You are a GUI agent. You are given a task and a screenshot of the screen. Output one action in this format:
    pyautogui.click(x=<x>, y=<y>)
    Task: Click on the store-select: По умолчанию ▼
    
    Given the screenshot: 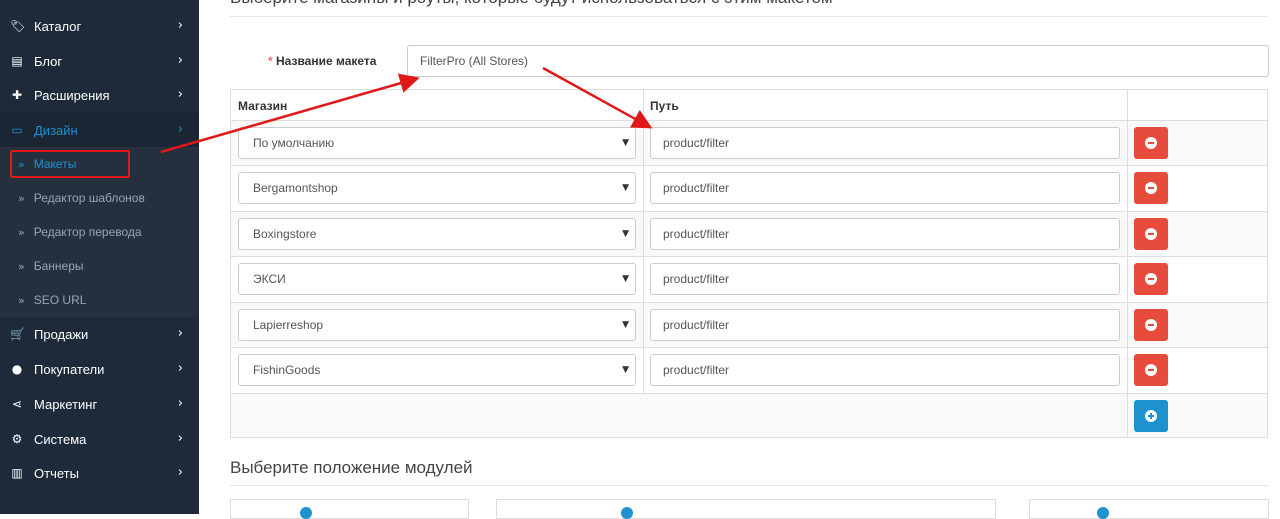 What is the action you would take?
    pyautogui.click(x=437, y=143)
    